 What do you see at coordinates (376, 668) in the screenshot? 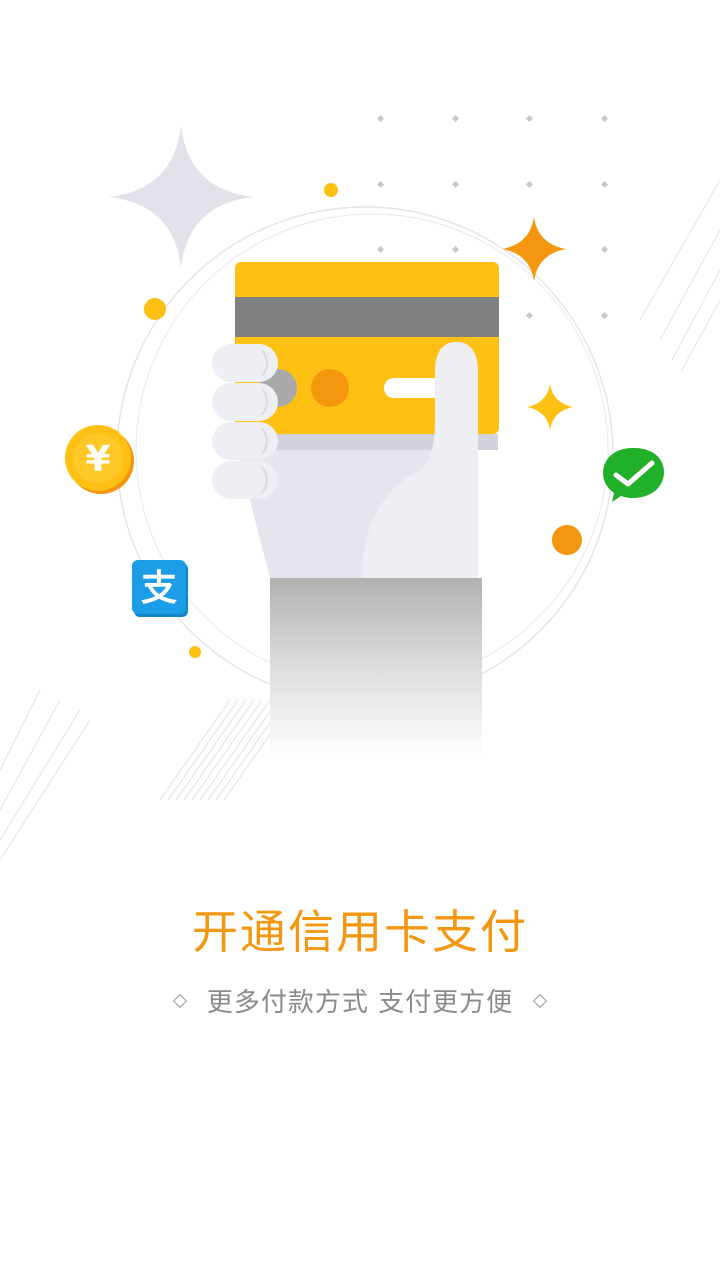
I see `sleeve` at bounding box center [376, 668].